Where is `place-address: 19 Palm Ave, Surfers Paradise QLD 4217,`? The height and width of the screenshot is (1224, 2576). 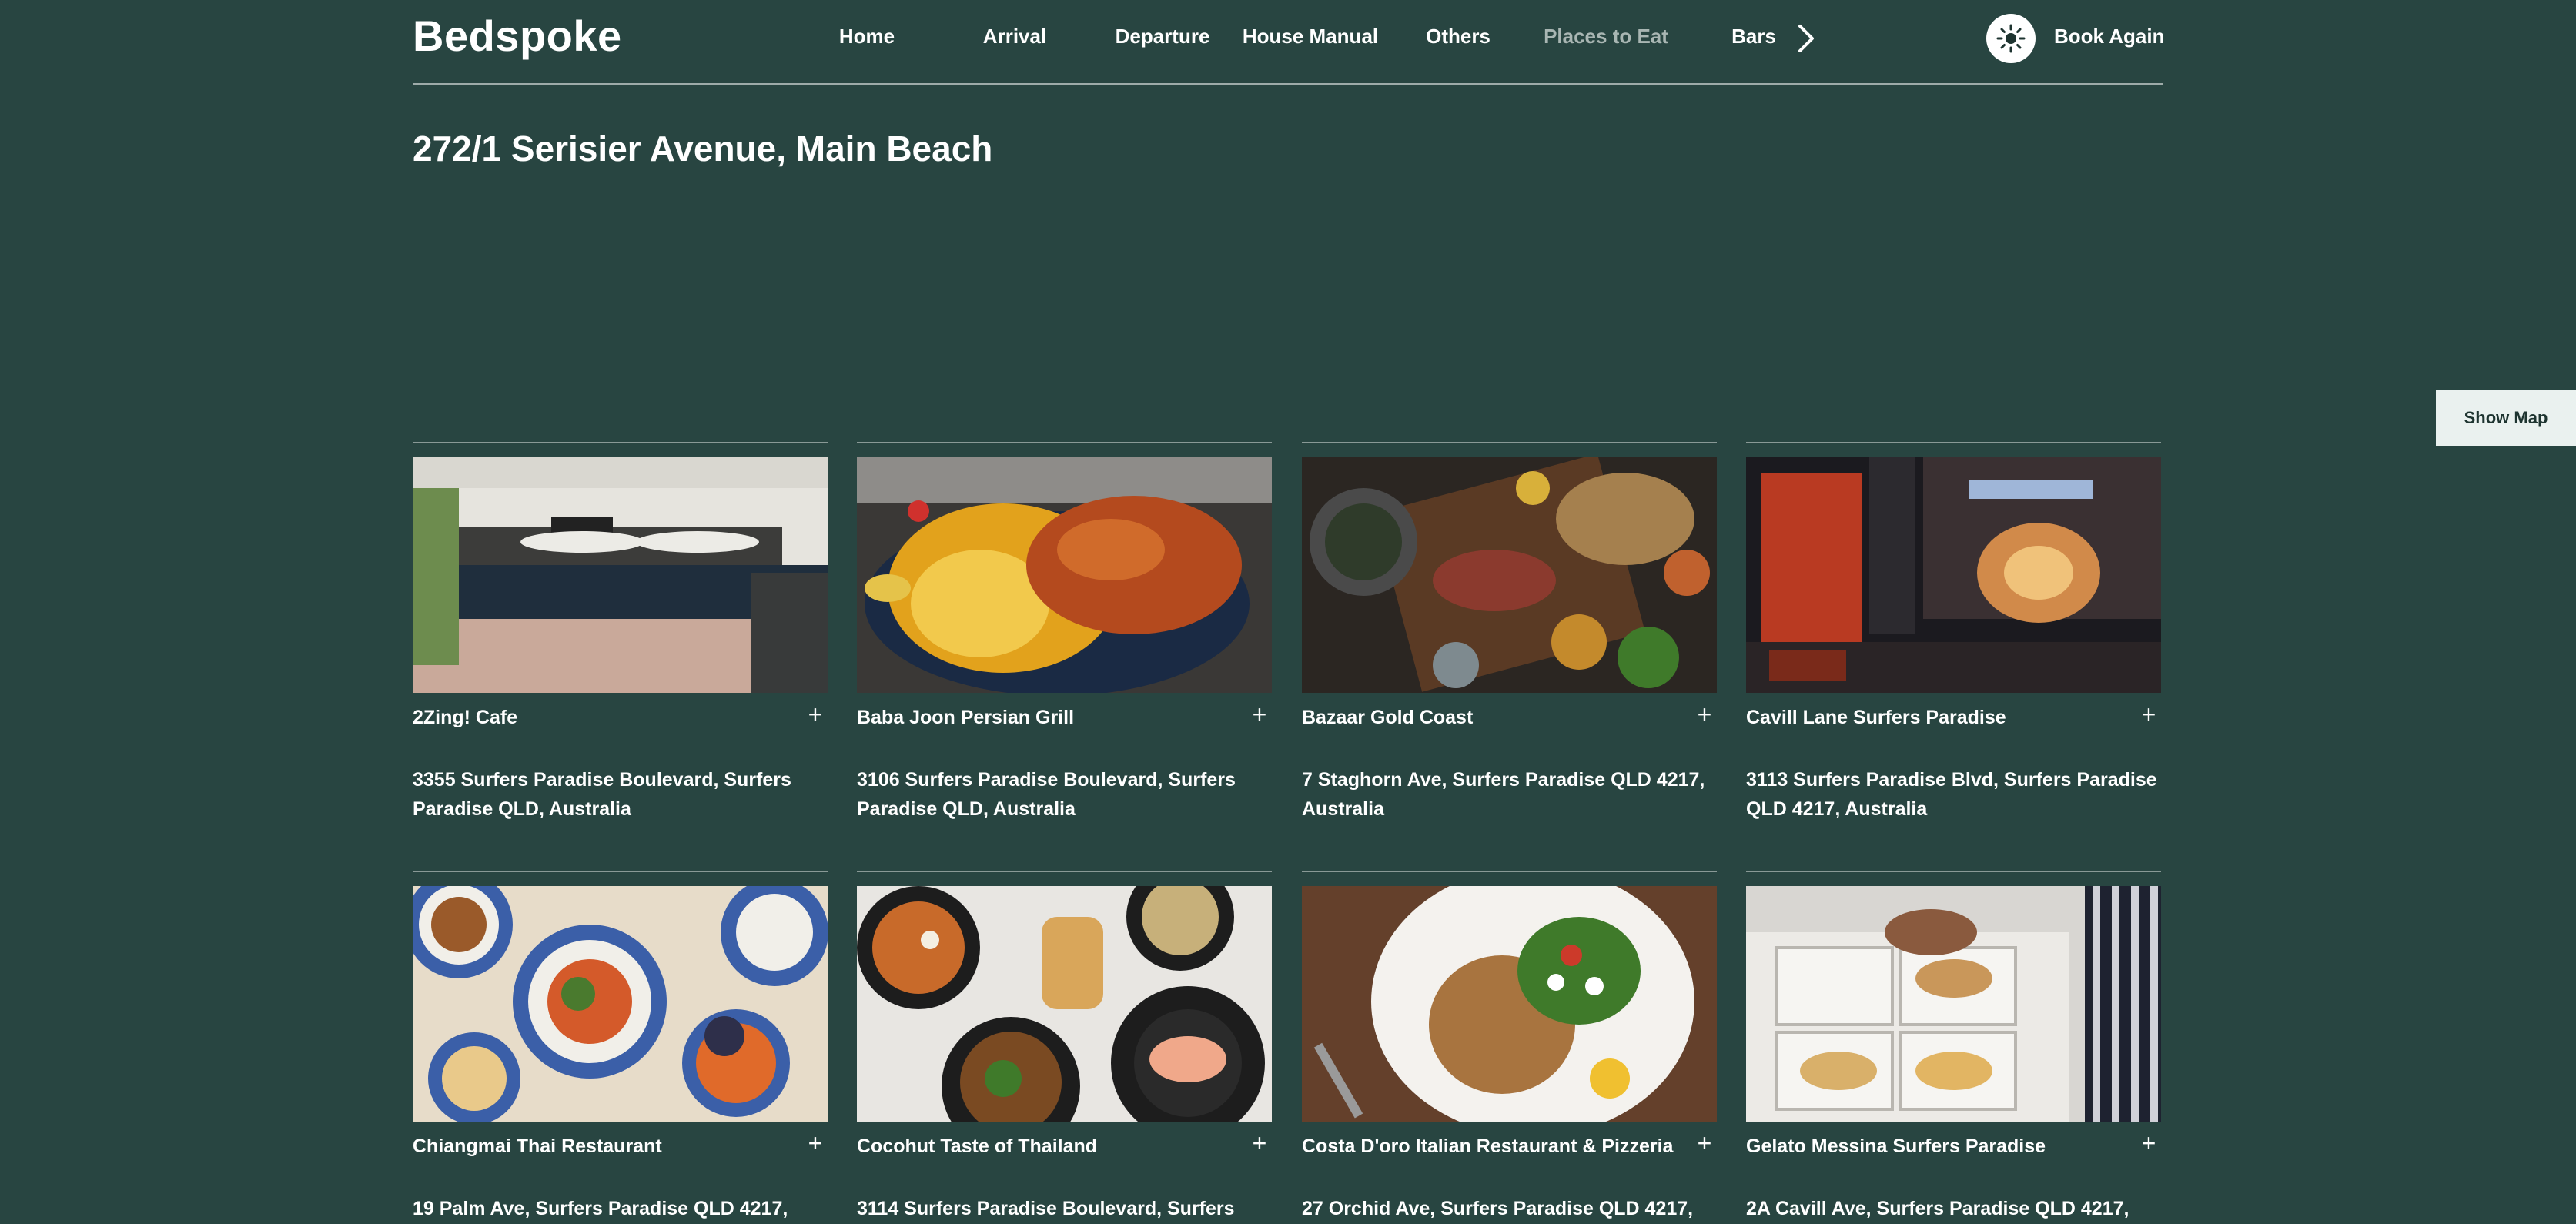
place-address: 19 Palm Ave, Surfers Paradise QLD 4217, is located at coordinates (601, 1208).